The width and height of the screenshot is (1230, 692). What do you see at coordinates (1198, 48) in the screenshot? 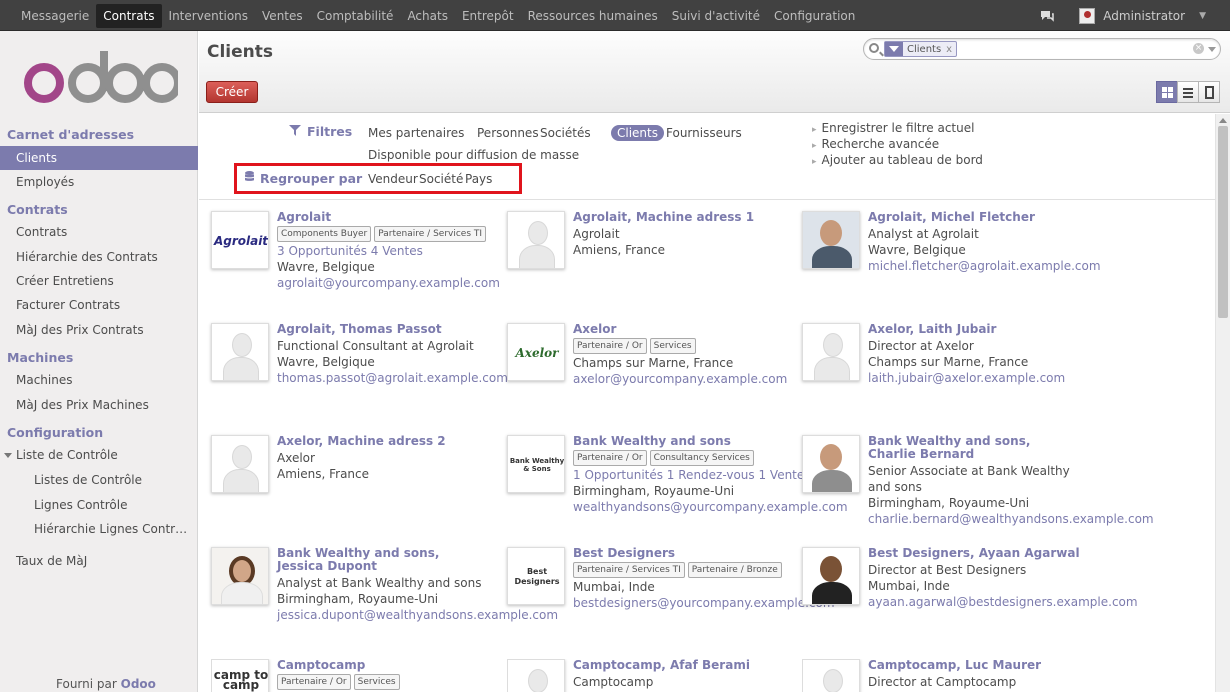
I see `clear-search-icon: ×` at bounding box center [1198, 48].